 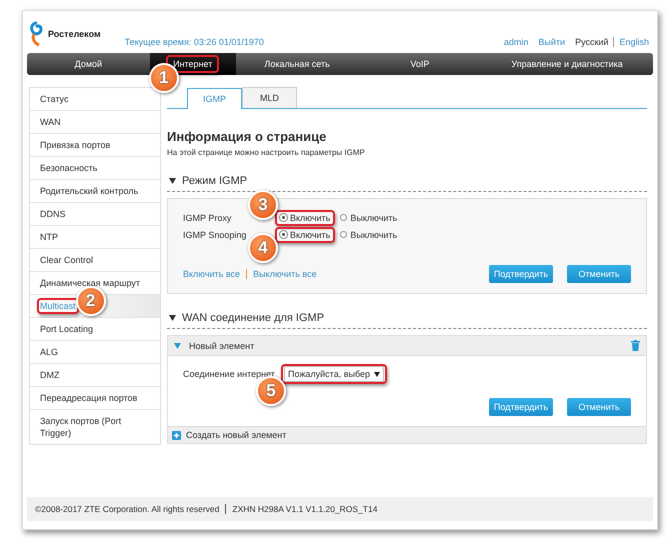 What do you see at coordinates (221, 345) in the screenshot?
I see `item-title: Новый элемент` at bounding box center [221, 345].